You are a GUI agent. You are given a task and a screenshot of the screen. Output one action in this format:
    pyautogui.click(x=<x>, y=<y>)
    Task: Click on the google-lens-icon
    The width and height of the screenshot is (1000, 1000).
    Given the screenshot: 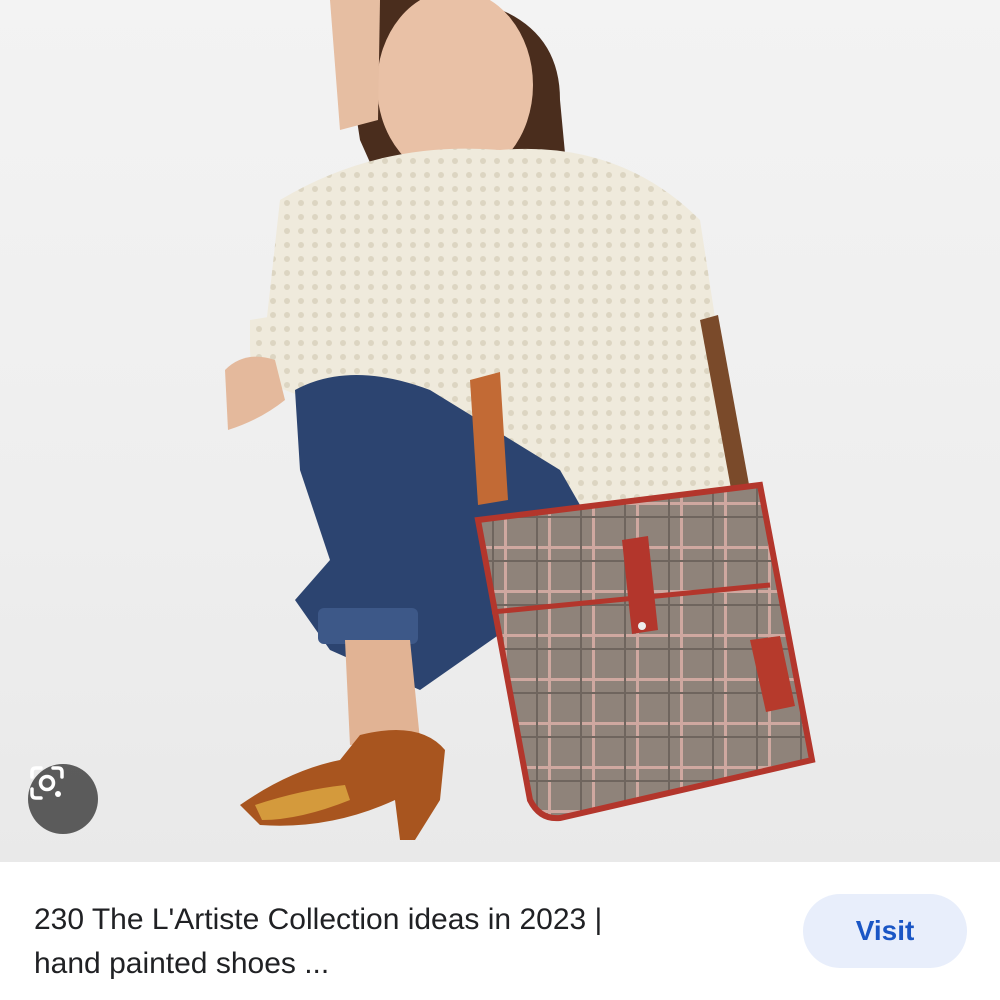 What is the action you would take?
    pyautogui.click(x=47, y=783)
    